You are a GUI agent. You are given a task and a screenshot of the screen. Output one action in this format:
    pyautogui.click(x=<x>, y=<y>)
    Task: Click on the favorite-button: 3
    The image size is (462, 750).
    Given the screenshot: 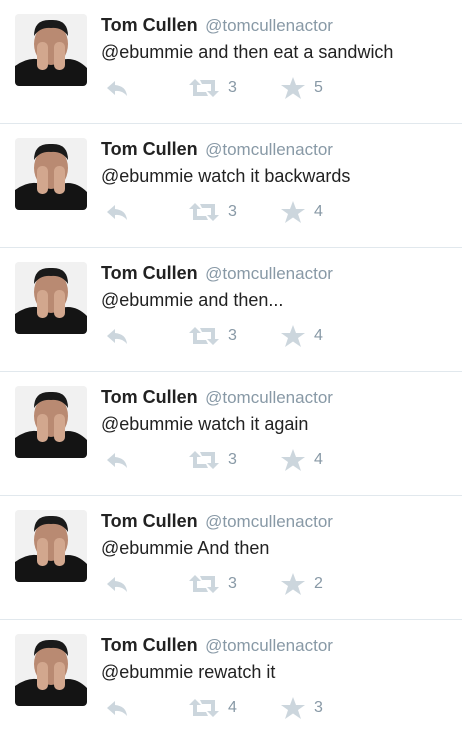 What is the action you would take?
    pyautogui.click(x=302, y=708)
    